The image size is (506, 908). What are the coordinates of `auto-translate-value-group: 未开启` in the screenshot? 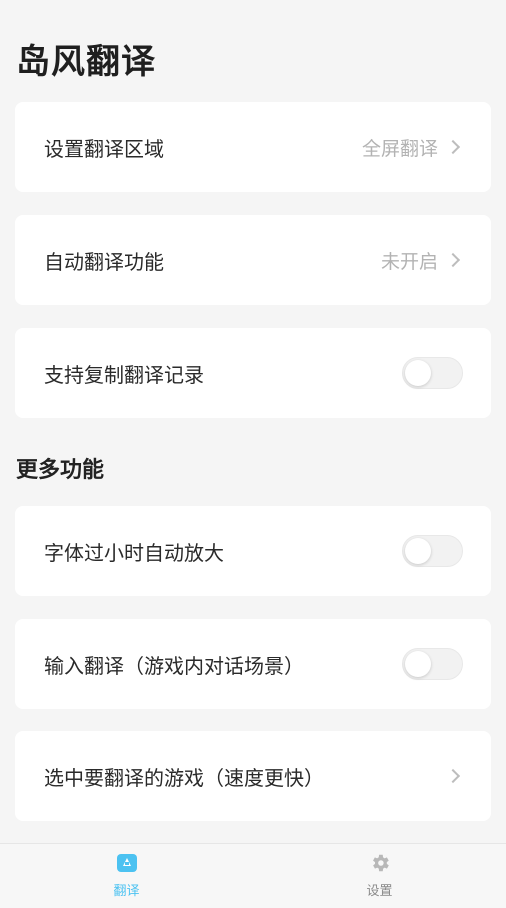 It's located at (421, 260).